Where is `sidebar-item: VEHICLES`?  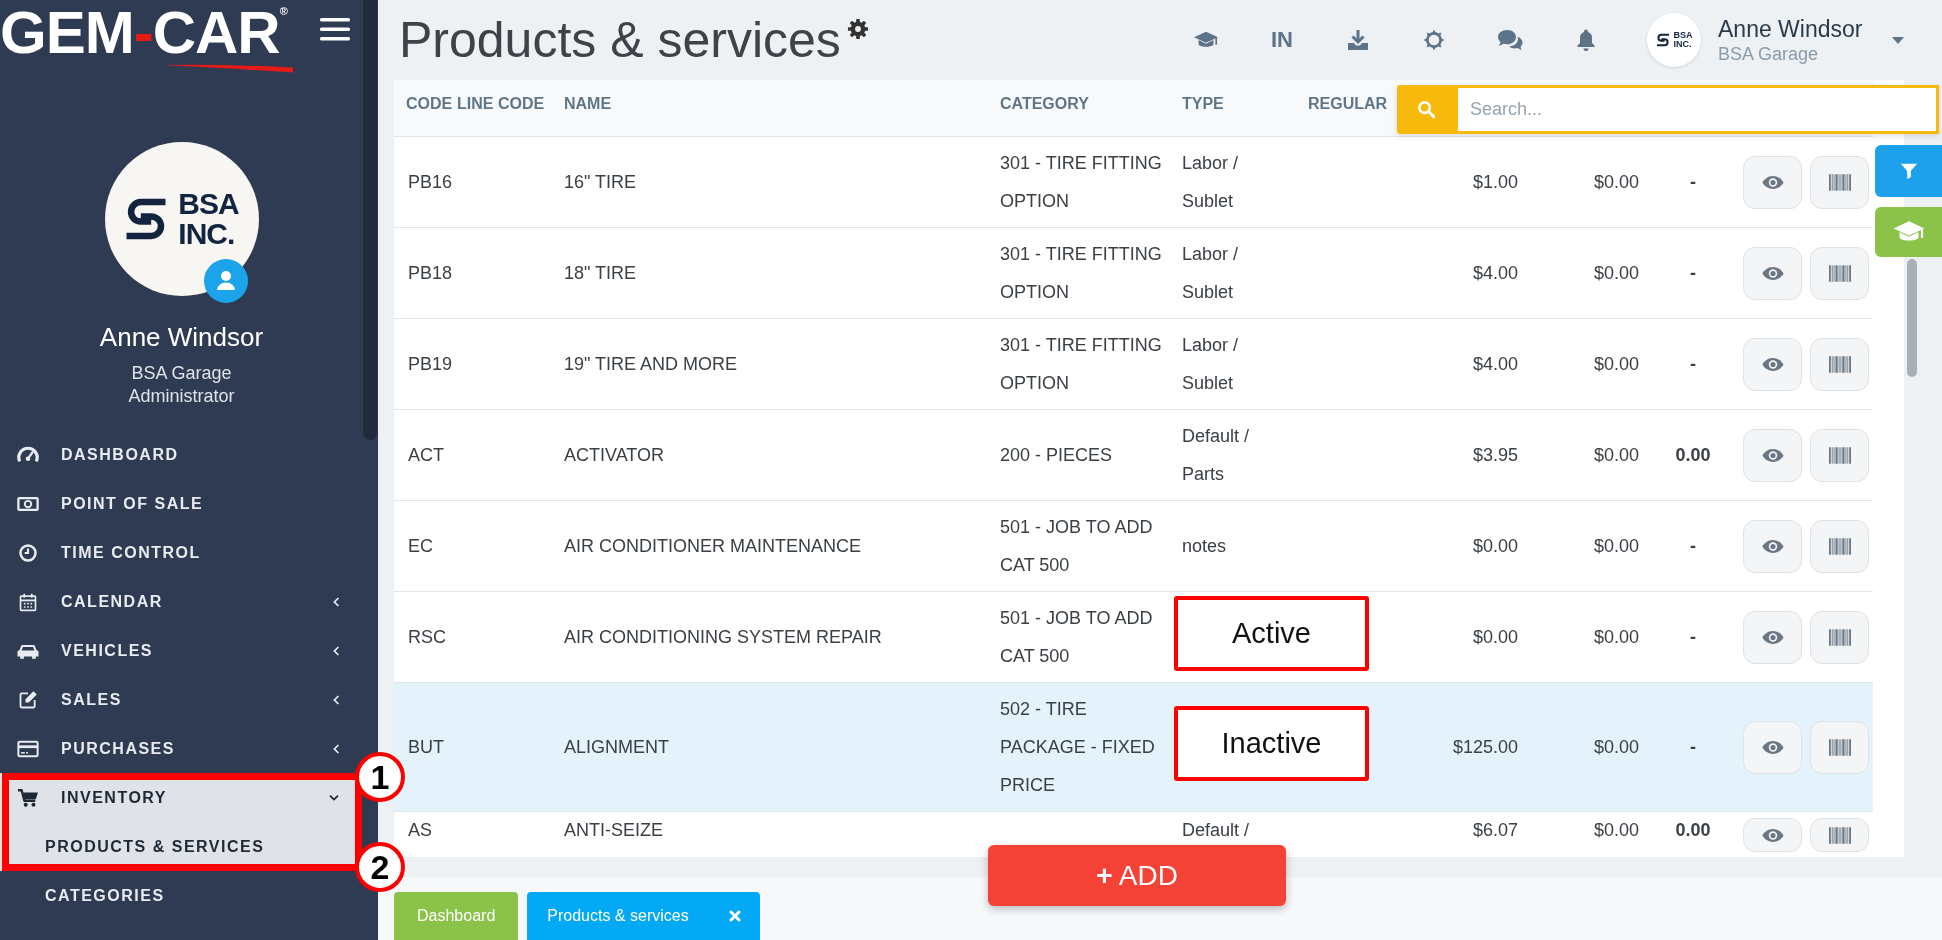 sidebar-item: VEHICLES is located at coordinates (177, 650).